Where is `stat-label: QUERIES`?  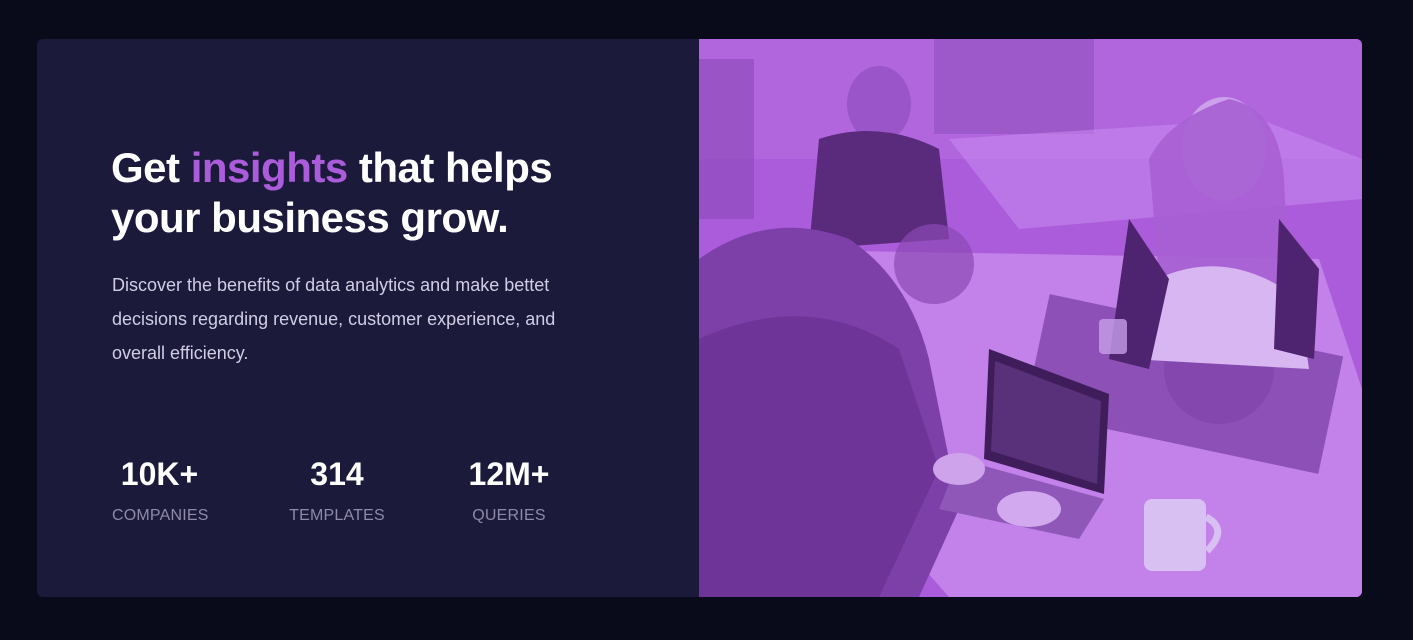 stat-label: QUERIES is located at coordinates (509, 515).